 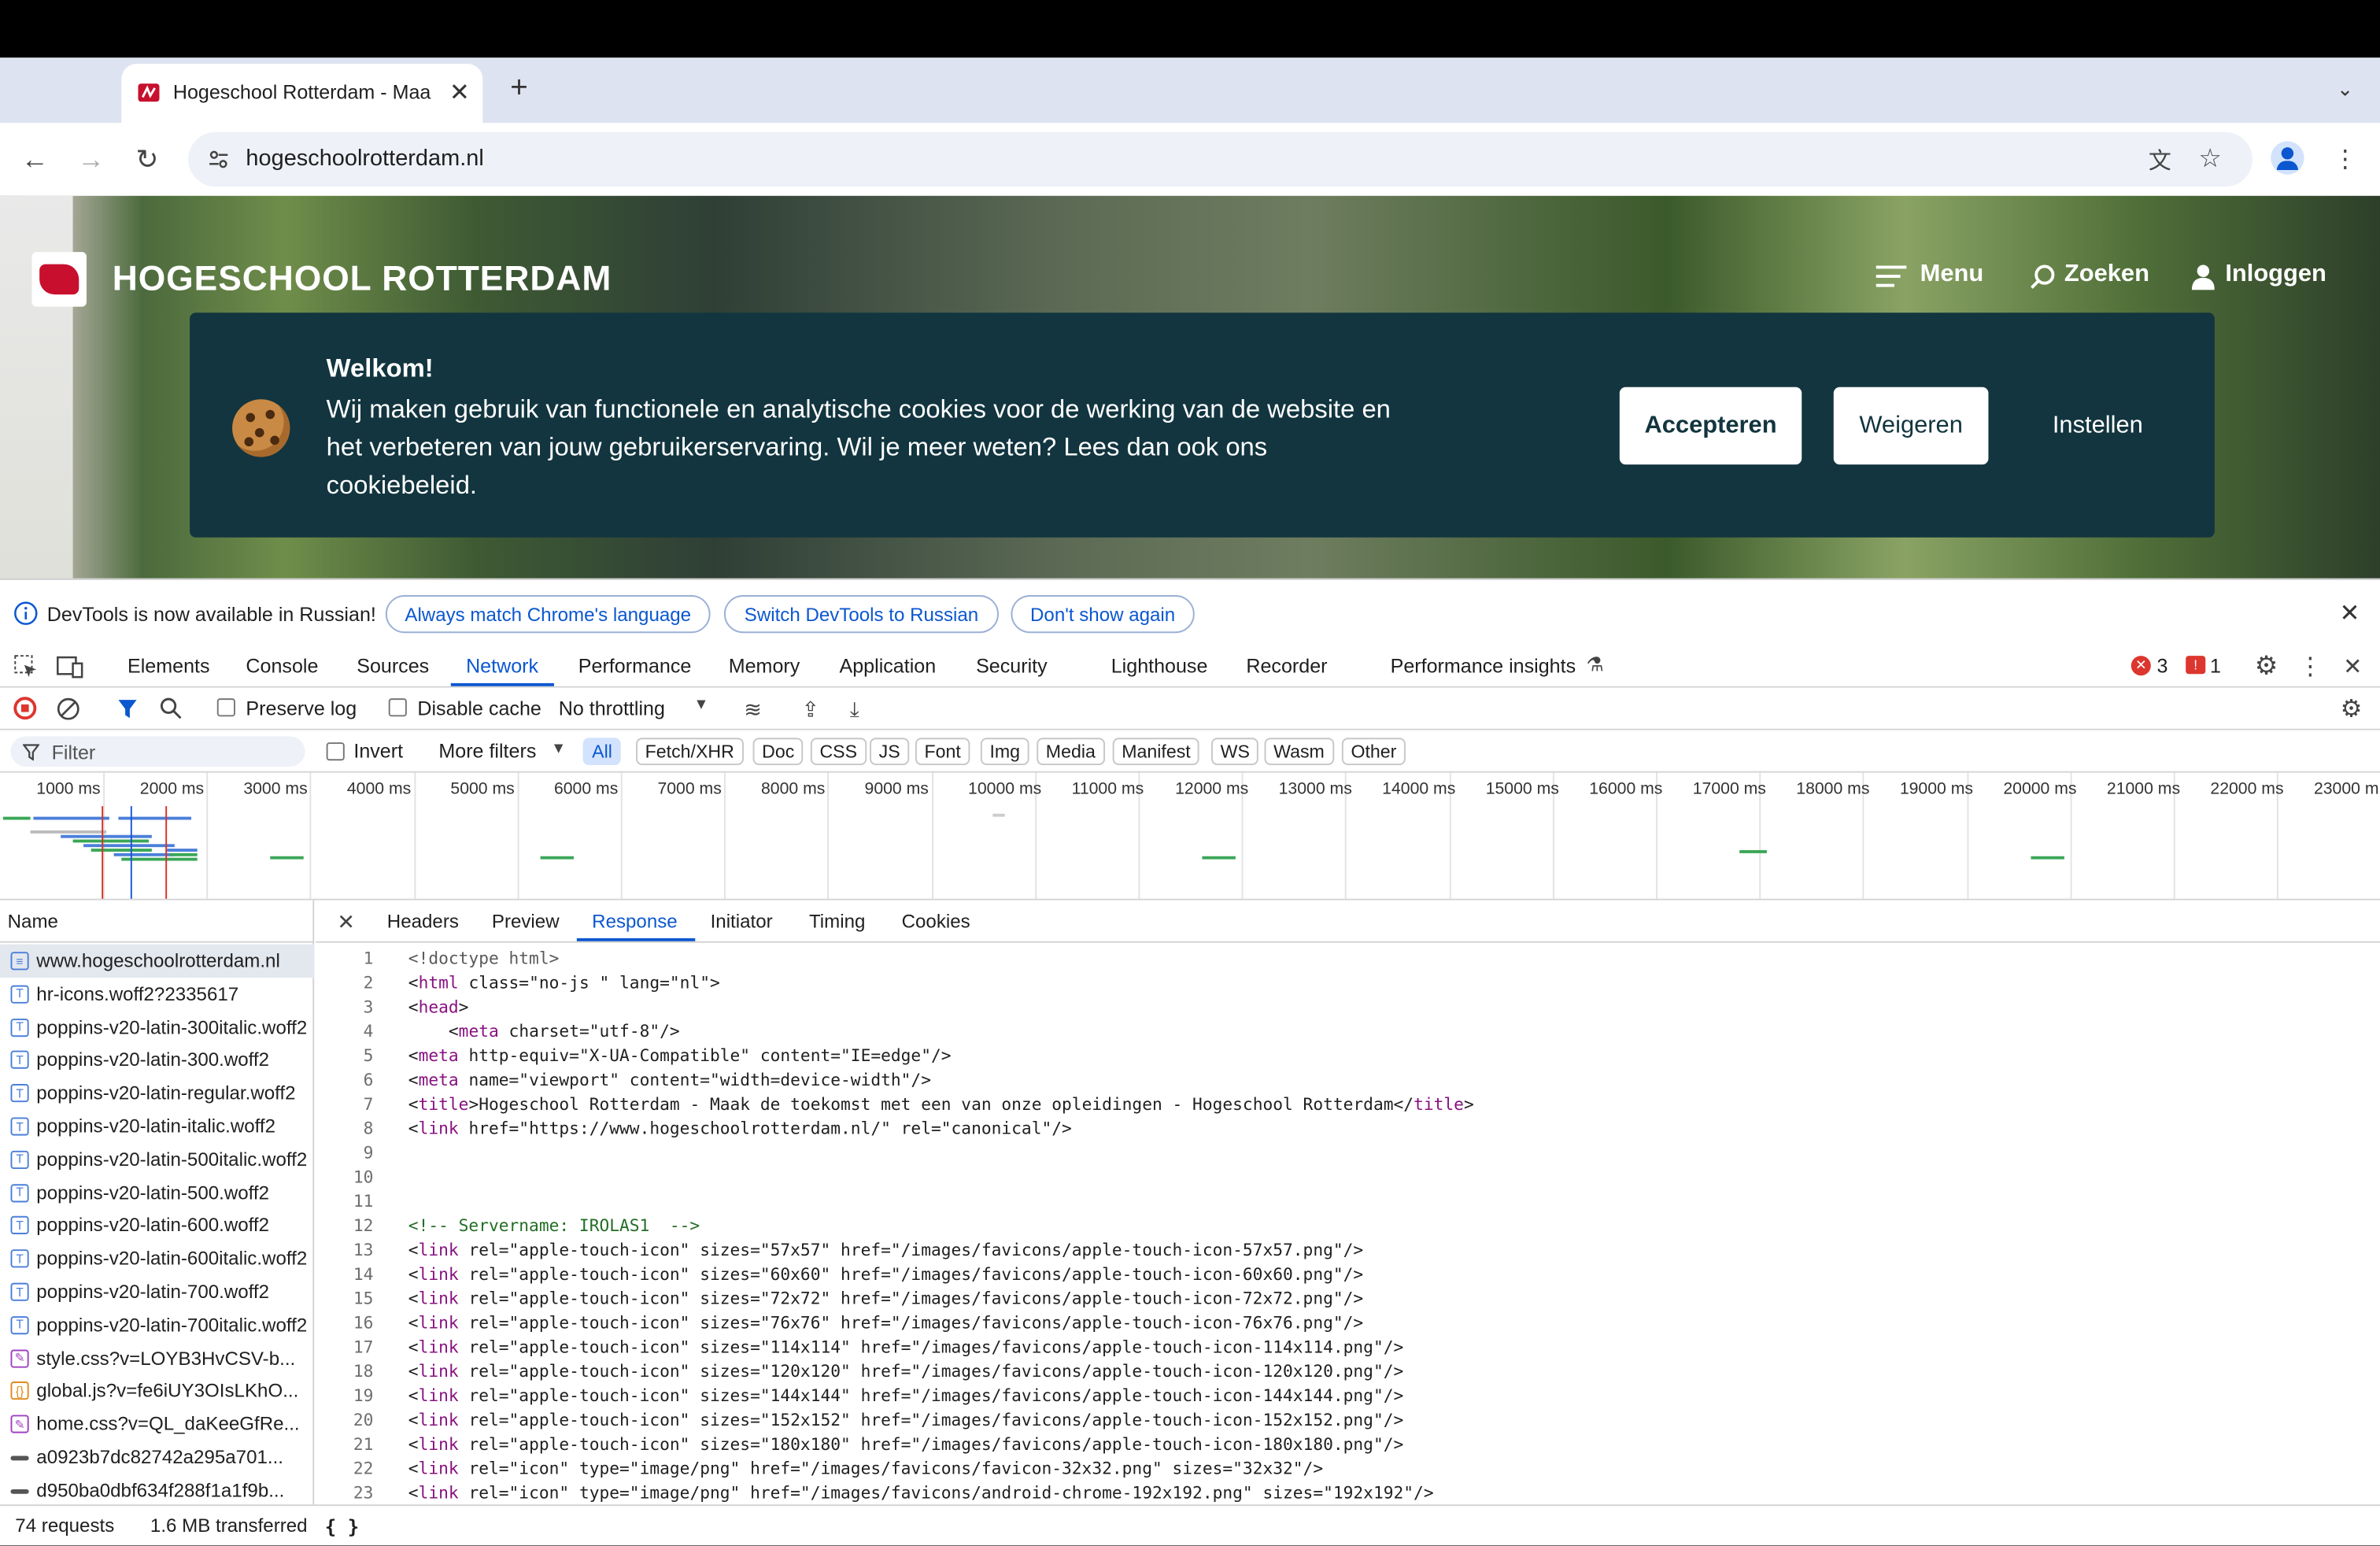 What do you see at coordinates (2287, 158) in the screenshot?
I see `profile-avatar-icon` at bounding box center [2287, 158].